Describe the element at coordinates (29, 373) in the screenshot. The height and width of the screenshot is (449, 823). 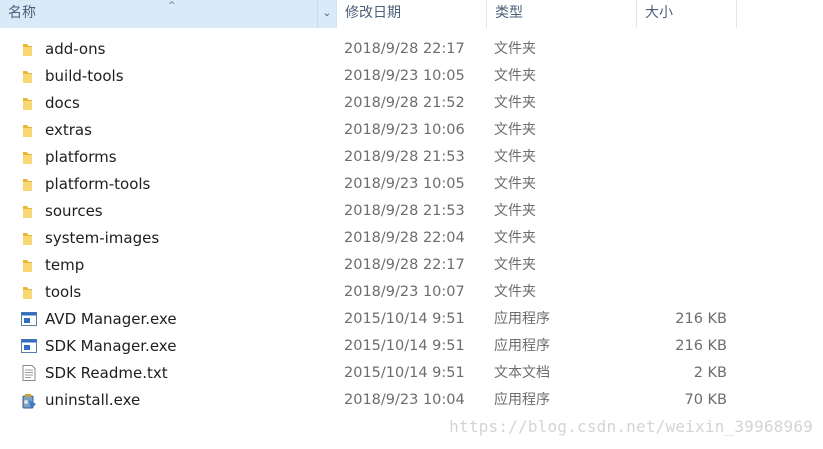
I see `text-file-icon` at that location.